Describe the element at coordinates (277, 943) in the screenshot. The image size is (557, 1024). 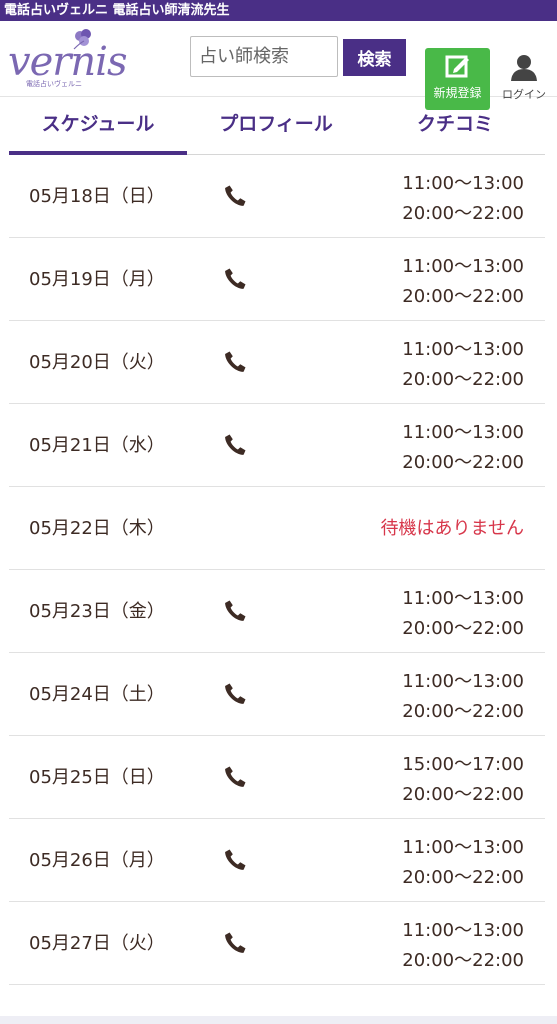
I see `schedule-row: 05月27日（火） 11:00〜13:00 20:00〜22:00` at that location.